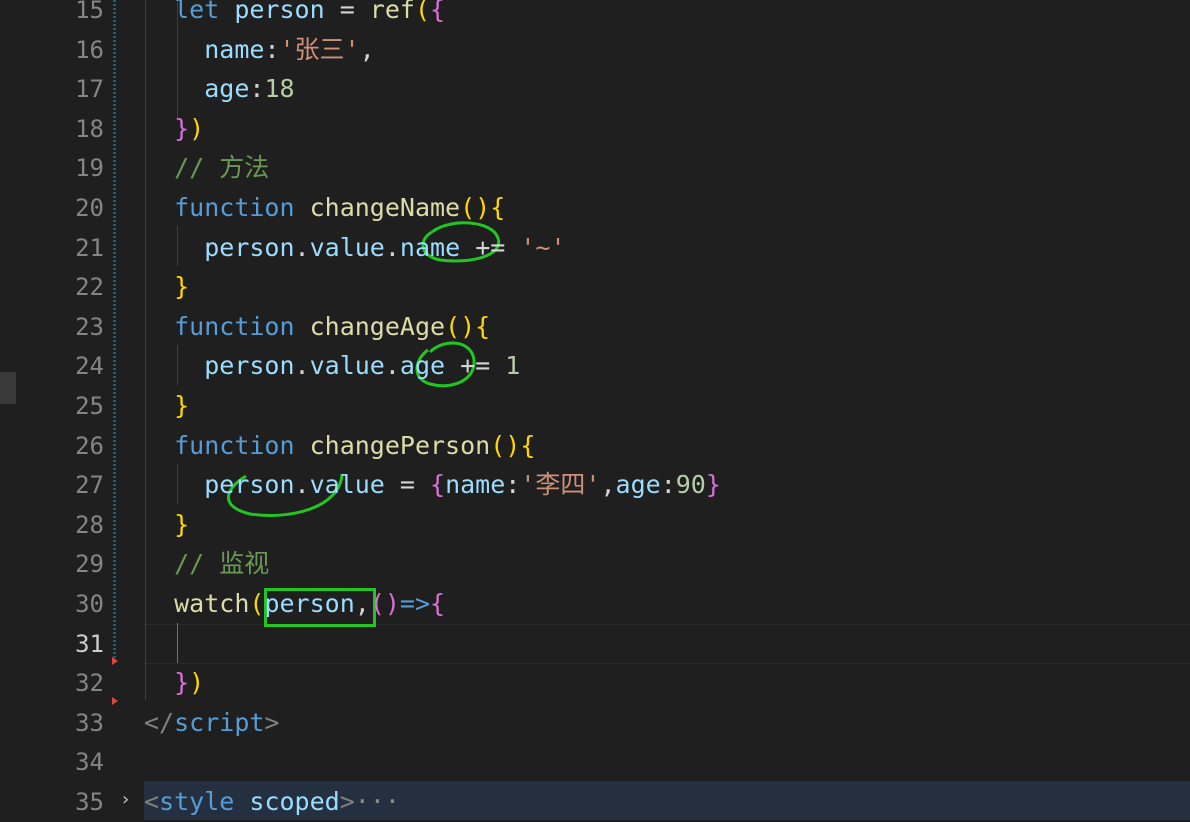 Image resolution: width=1190 pixels, height=822 pixels. I want to click on code-token: function, so click(234, 445).